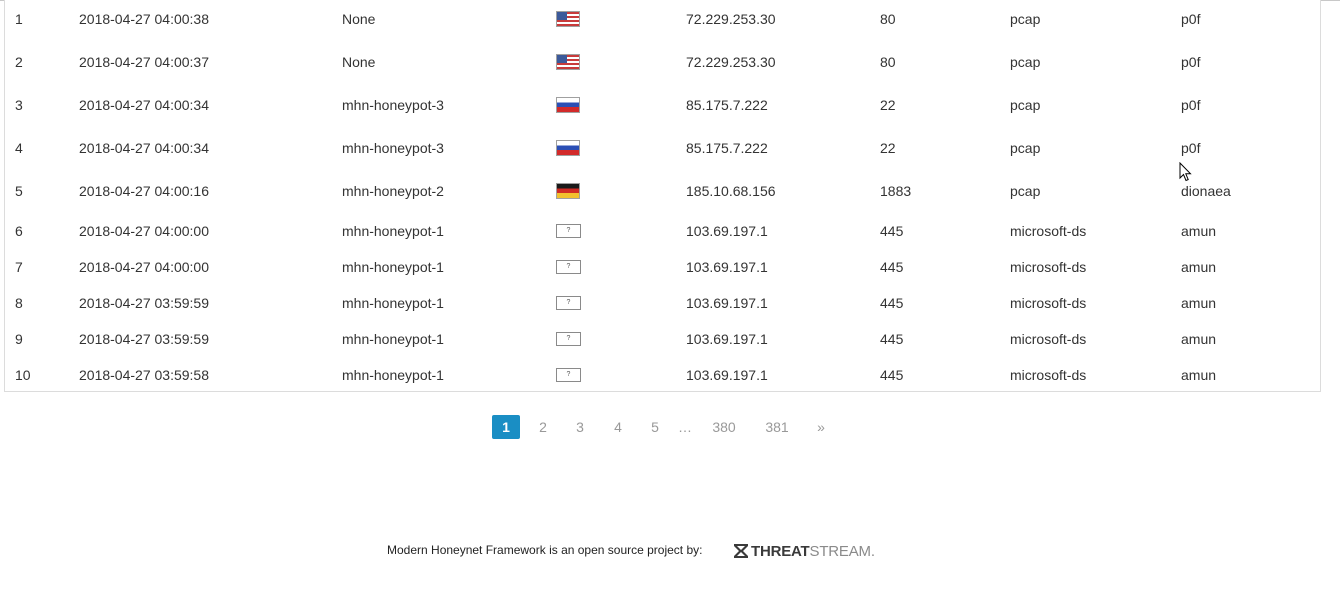 The width and height of the screenshot is (1340, 599). What do you see at coordinates (144, 191) in the screenshot?
I see `cell-date: 2018-04-27 04:00:16` at bounding box center [144, 191].